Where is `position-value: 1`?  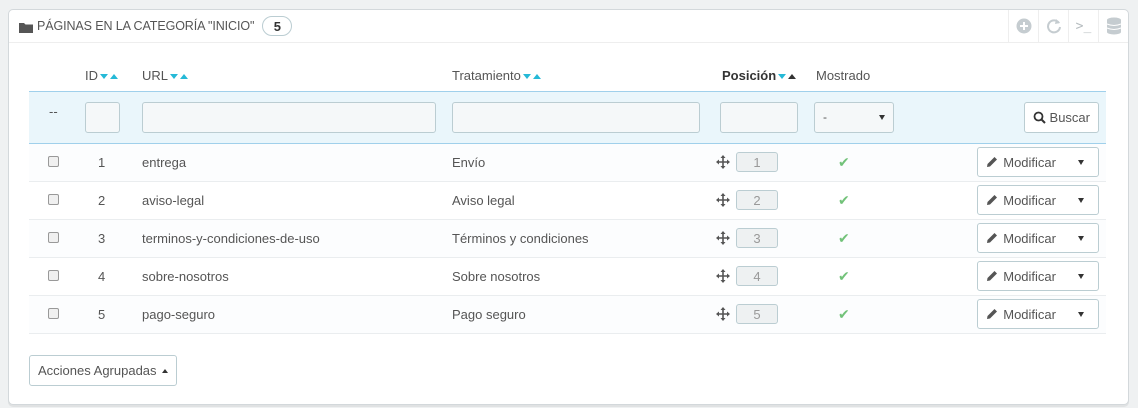
position-value: 1 is located at coordinates (757, 162).